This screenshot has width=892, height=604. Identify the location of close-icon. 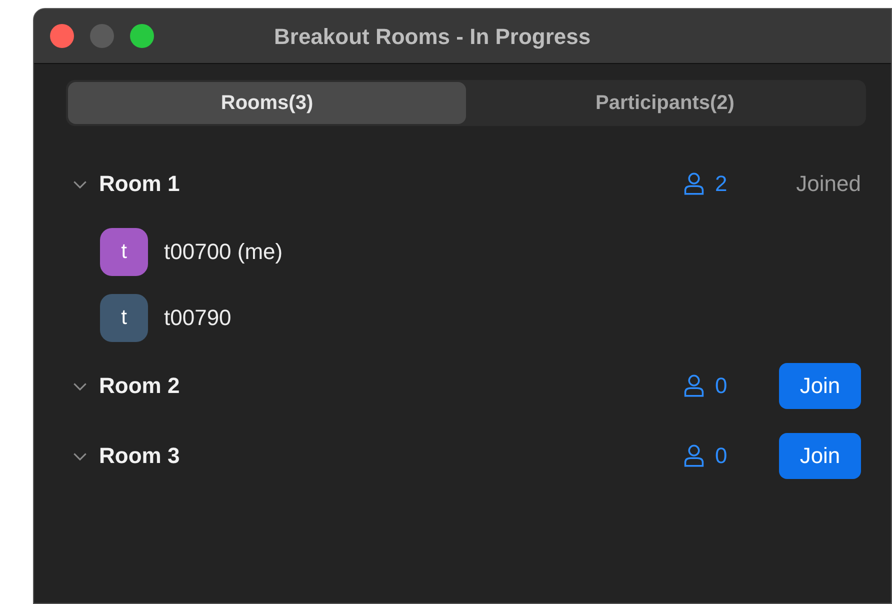
(62, 36).